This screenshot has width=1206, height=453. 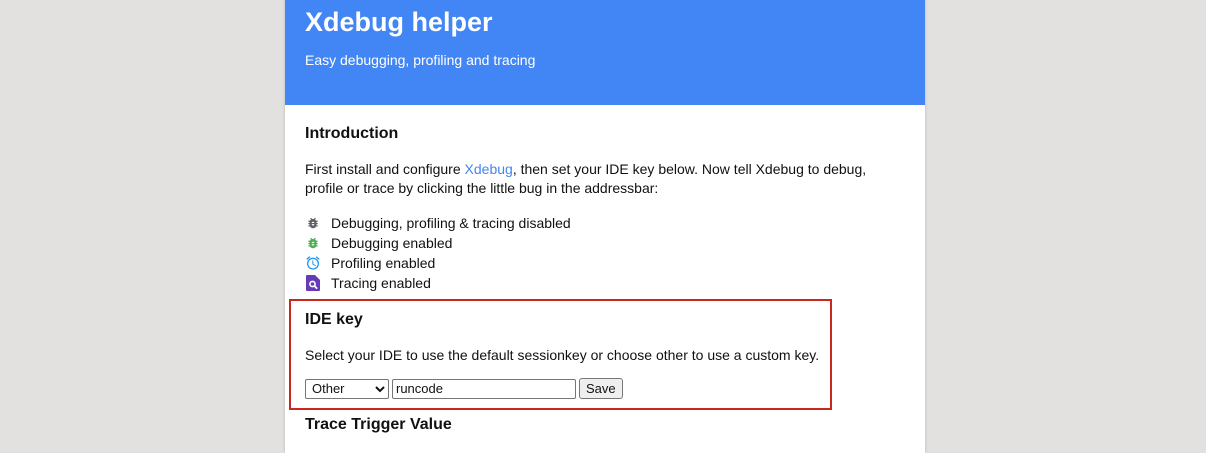 I want to click on ide-key-controls: Other Save, so click(x=464, y=388).